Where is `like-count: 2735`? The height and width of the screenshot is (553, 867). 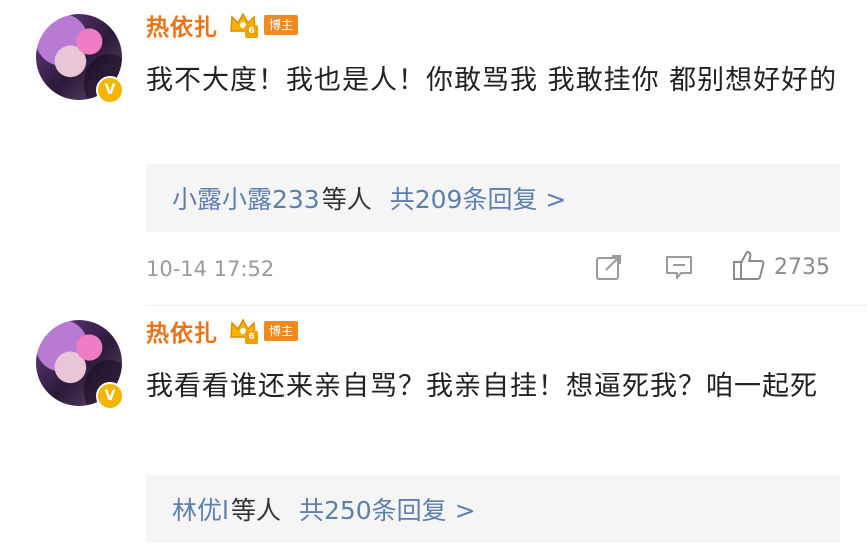 like-count: 2735 is located at coordinates (802, 267).